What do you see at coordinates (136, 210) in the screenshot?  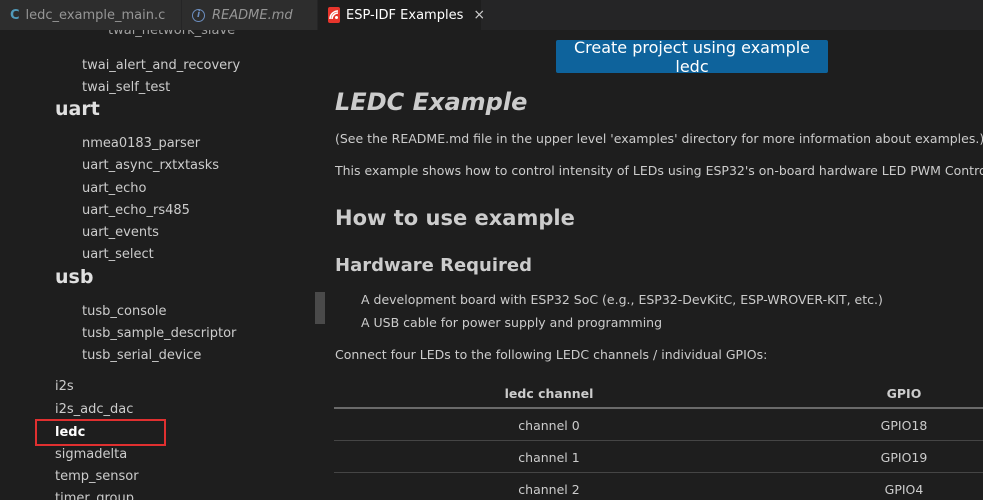 I see `sidebar-item-uart-echo-rs485: uart_echo_rs485` at bounding box center [136, 210].